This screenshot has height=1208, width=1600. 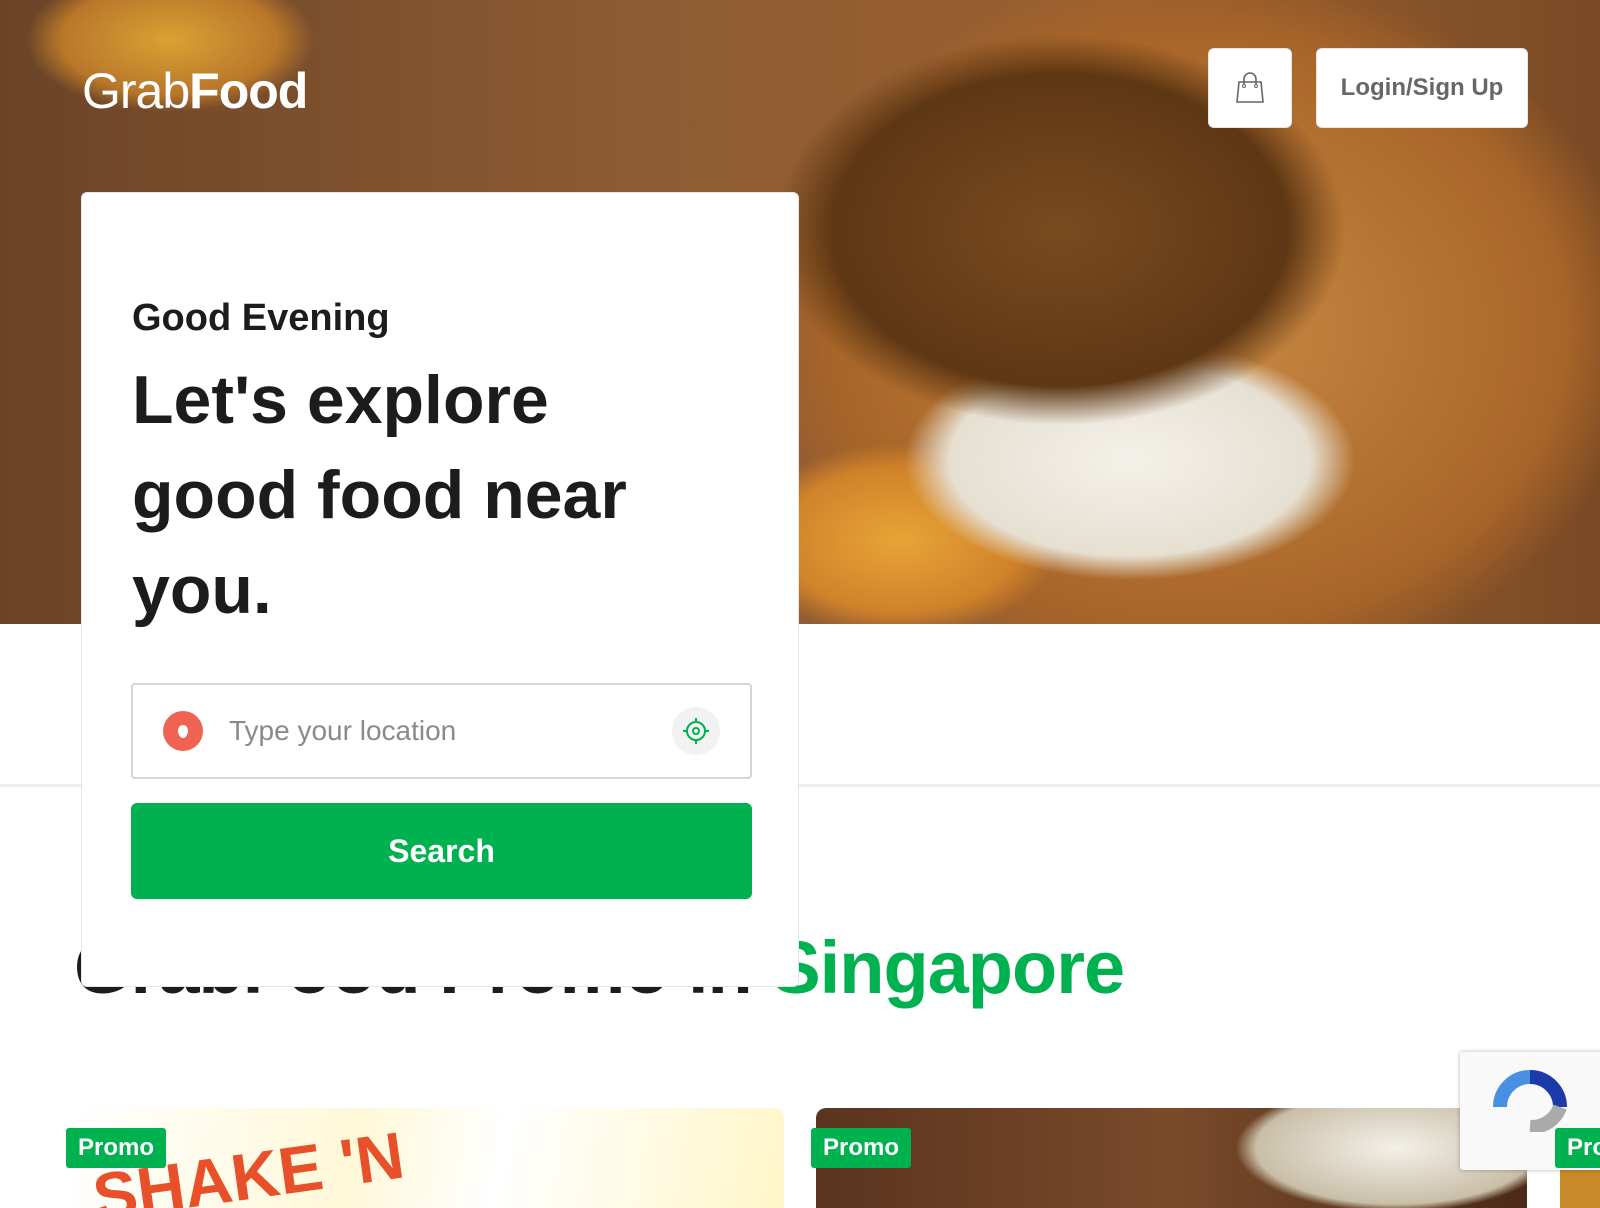 I want to click on location-field, so click(x=441, y=731).